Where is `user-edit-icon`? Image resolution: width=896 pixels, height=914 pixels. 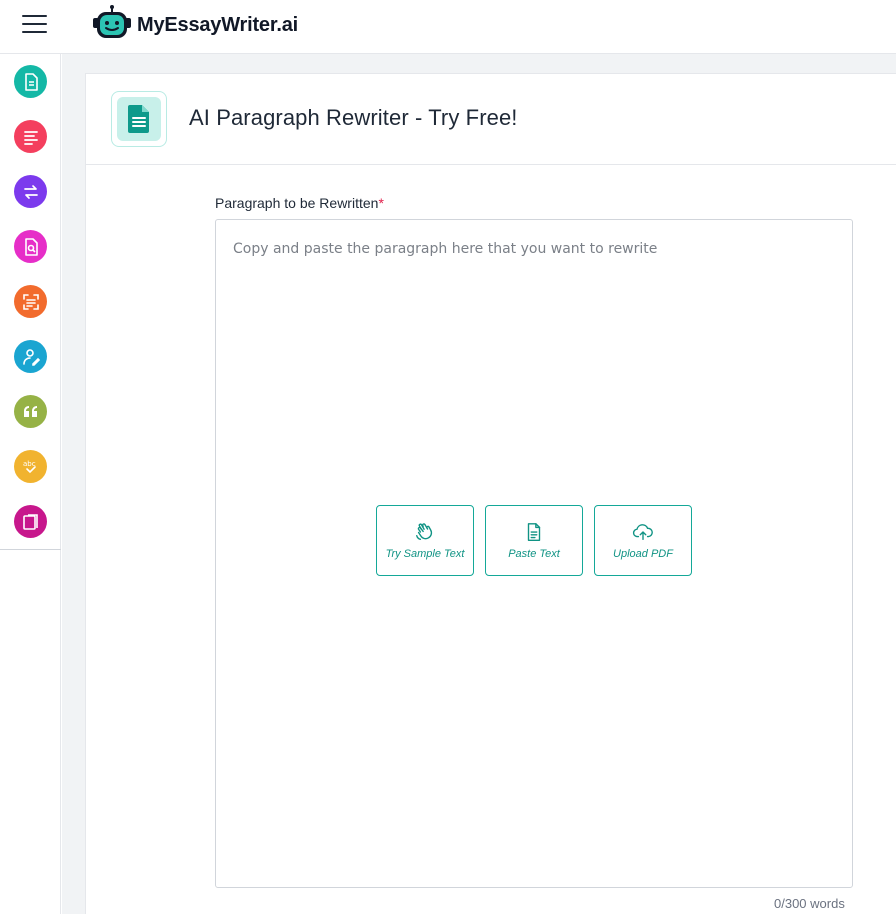
user-edit-icon is located at coordinates (31, 357).